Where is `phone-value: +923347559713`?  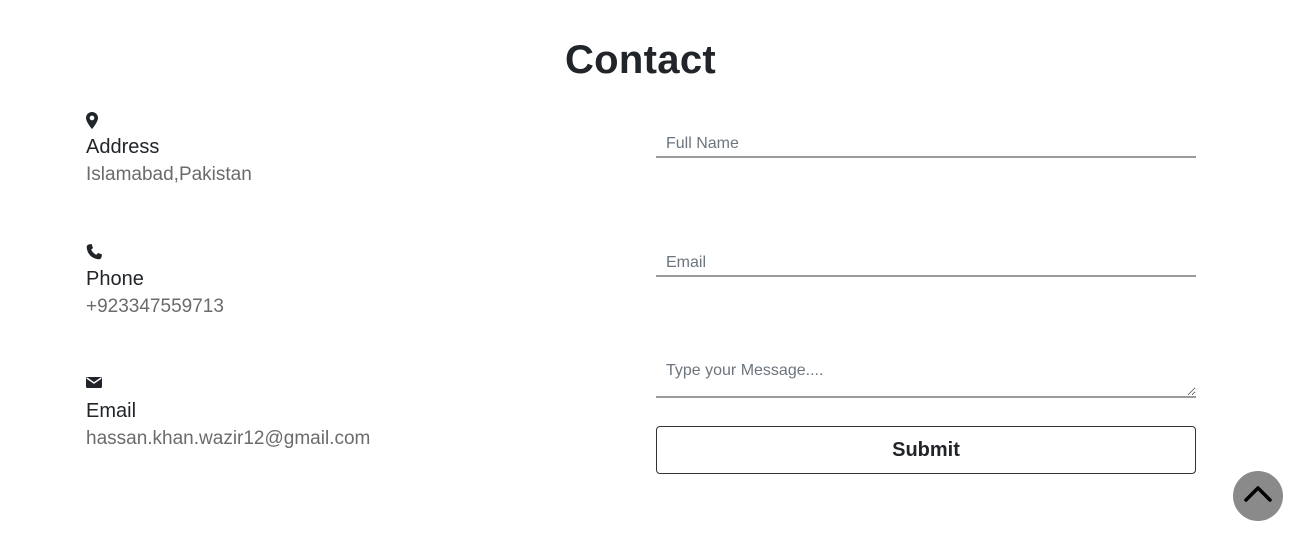
phone-value: +923347559713 is located at coordinates (155, 306).